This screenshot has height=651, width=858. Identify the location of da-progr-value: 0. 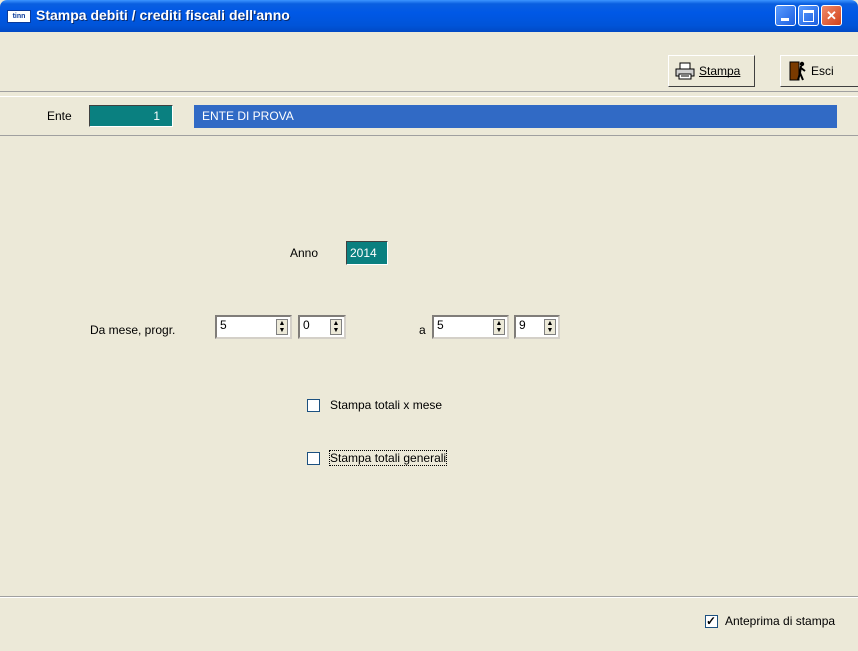
(306, 325).